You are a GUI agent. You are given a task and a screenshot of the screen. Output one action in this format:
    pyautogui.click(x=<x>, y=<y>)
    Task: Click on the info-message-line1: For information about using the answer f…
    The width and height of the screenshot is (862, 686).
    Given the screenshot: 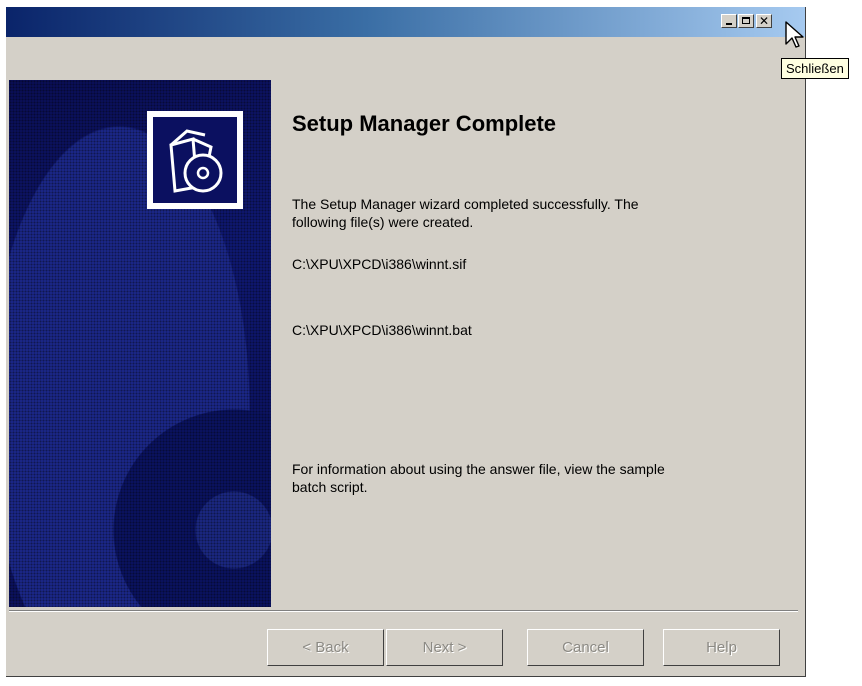 What is the action you would take?
    pyautogui.click(x=478, y=469)
    